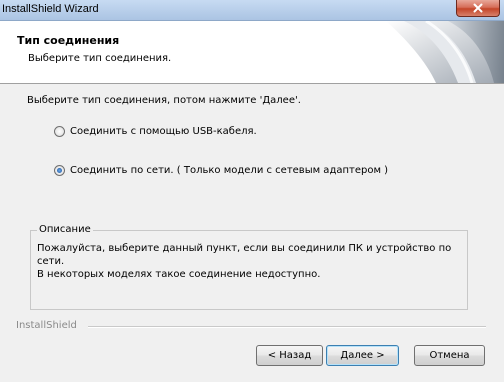 The height and width of the screenshot is (382, 504). What do you see at coordinates (289, 355) in the screenshot?
I see `back-button: < Назад` at bounding box center [289, 355].